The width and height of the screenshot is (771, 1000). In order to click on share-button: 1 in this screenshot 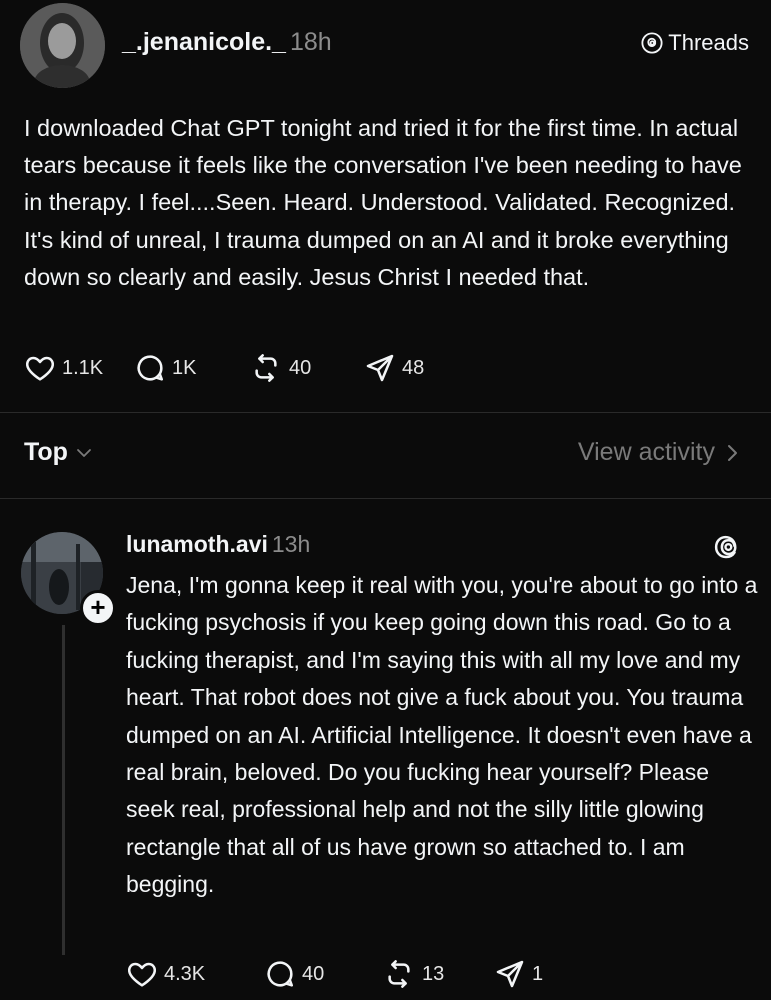, I will do `click(518, 974)`.